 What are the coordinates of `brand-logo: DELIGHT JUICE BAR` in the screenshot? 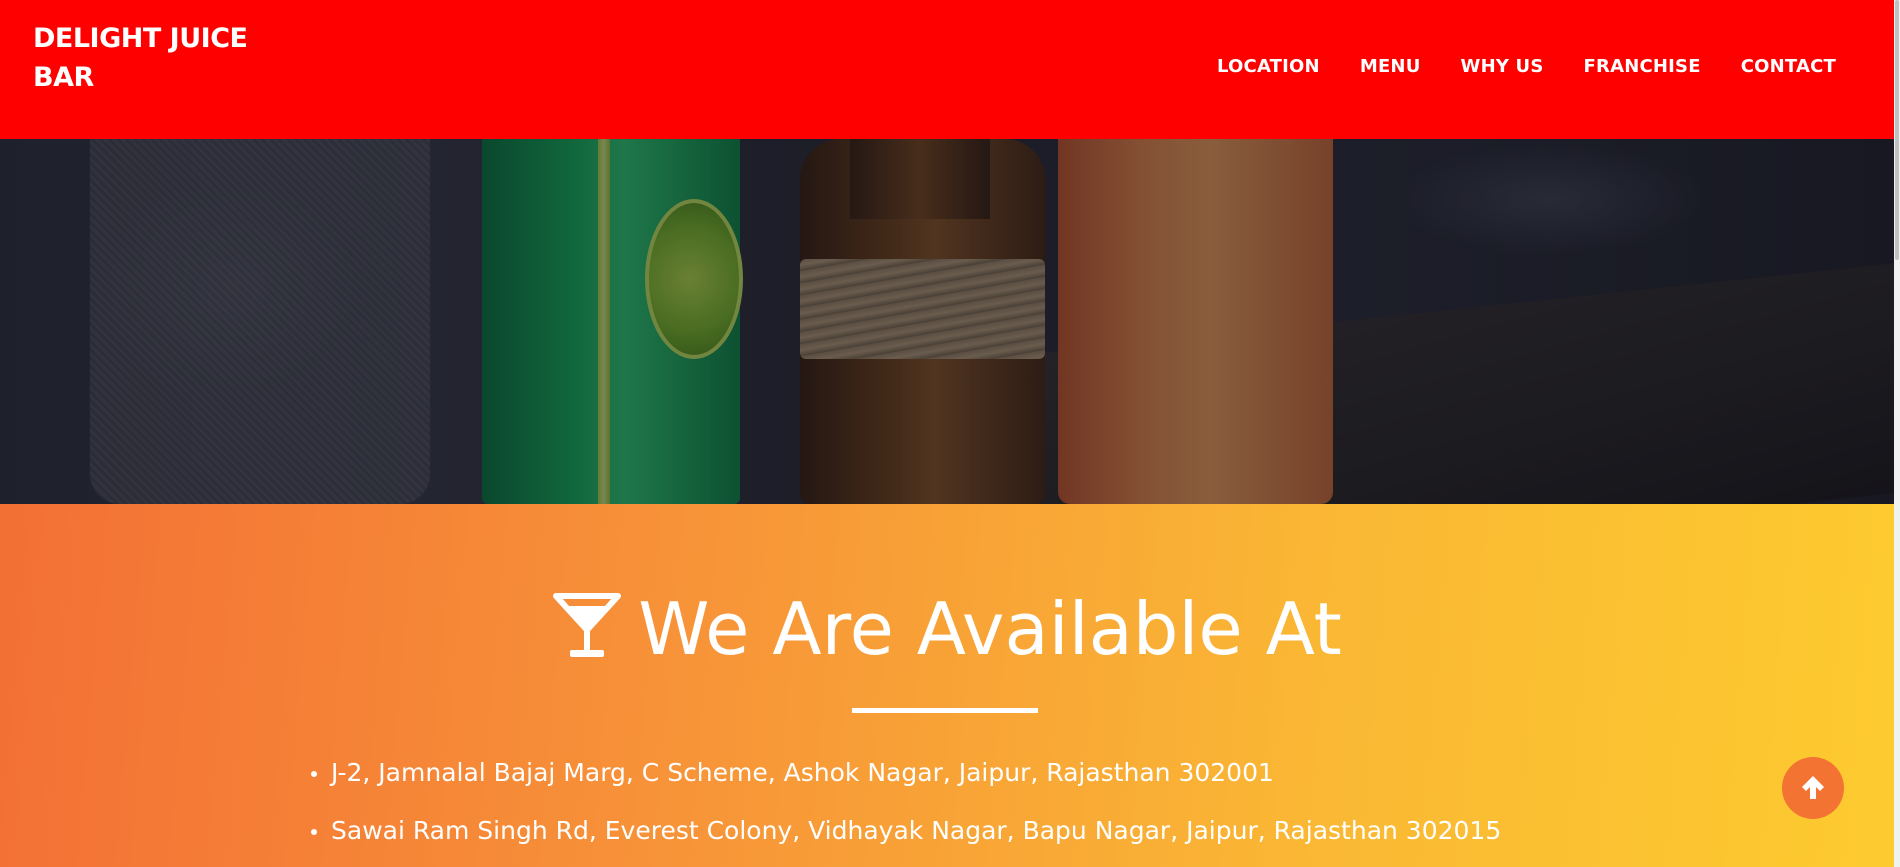 It's located at (153, 58).